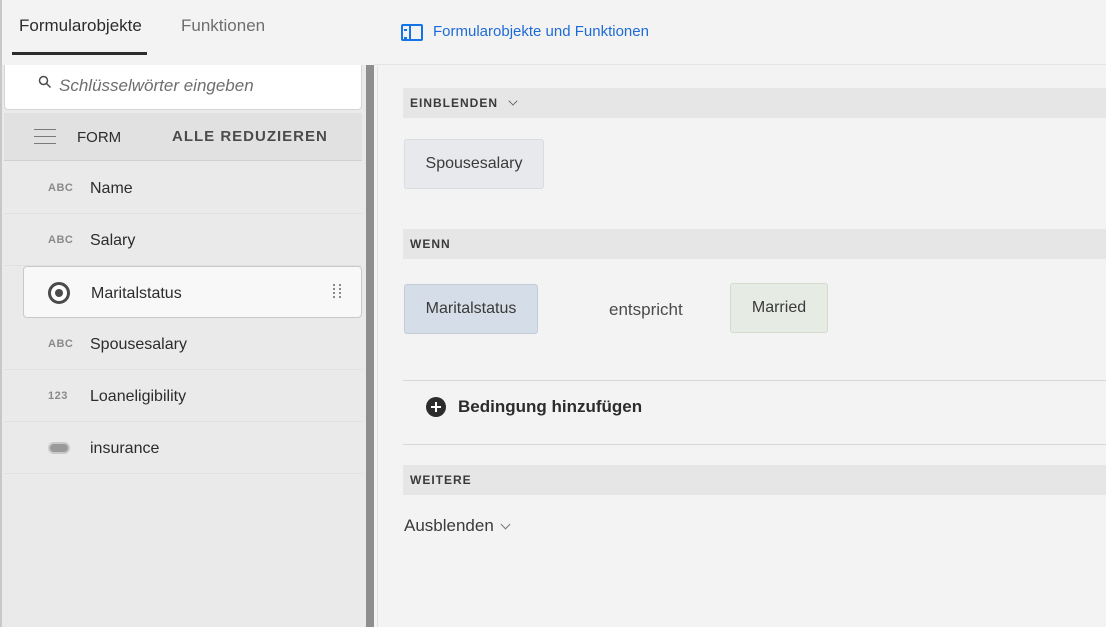  Describe the element at coordinates (550, 406) in the screenshot. I see `add-condition-label: Bedingung hinzufügen` at that location.